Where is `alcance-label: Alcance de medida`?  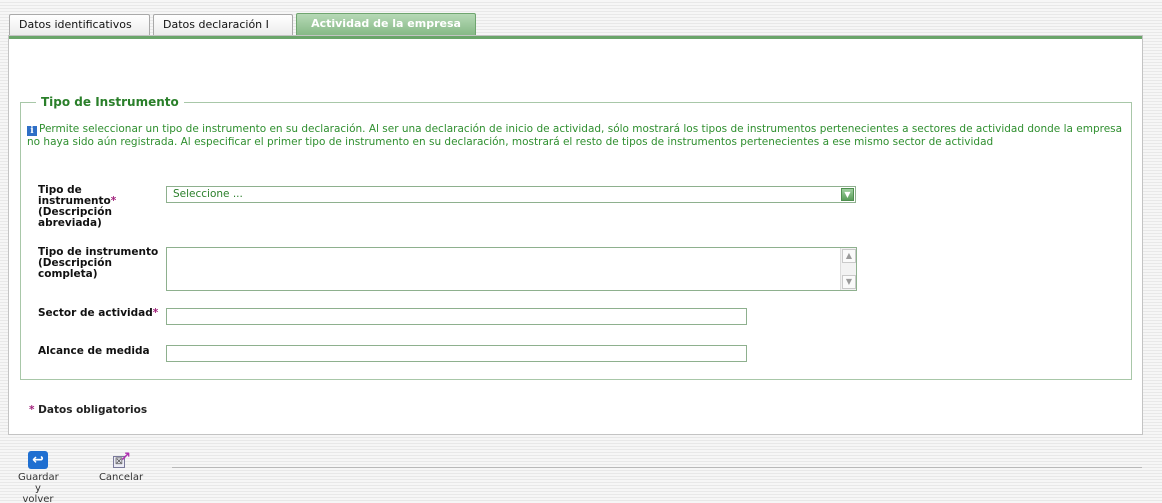 alcance-label: Alcance de medida is located at coordinates (94, 351).